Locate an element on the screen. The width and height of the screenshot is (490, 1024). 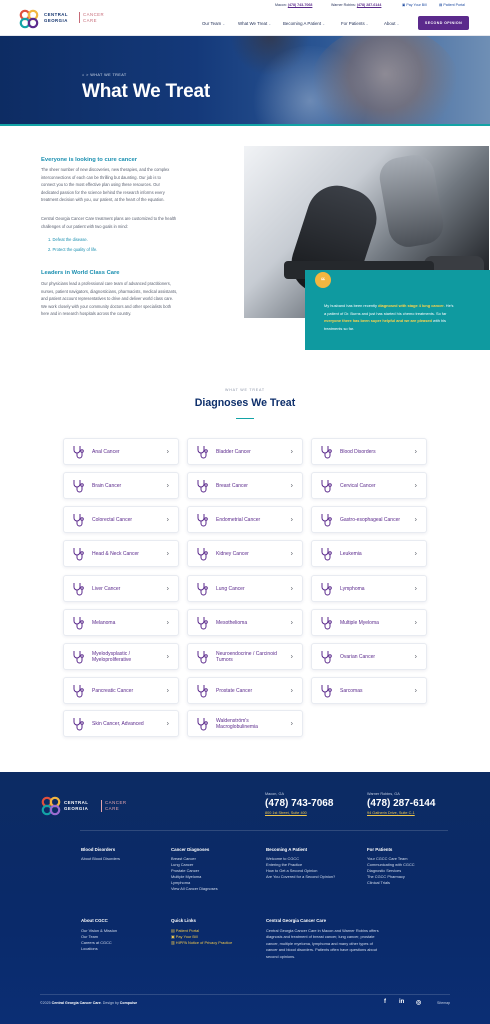
nav-about: About⌄ is located at coordinates (391, 23).